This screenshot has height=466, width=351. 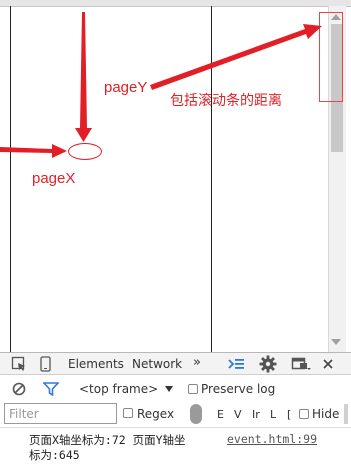 What do you see at coordinates (19, 389) in the screenshot?
I see `clear-console-icon` at bounding box center [19, 389].